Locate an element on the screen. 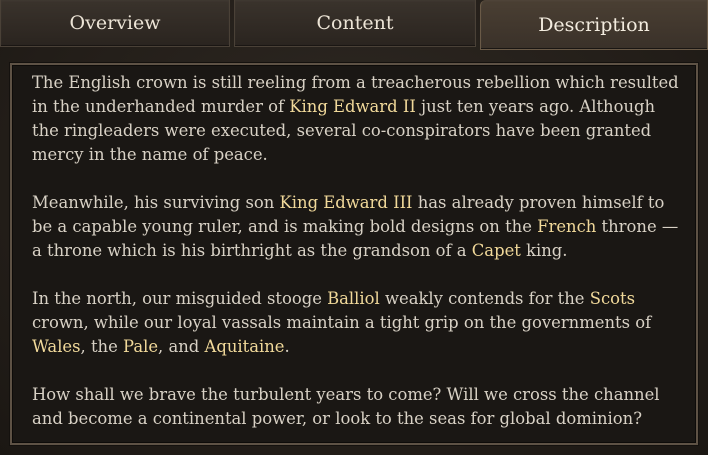 Image resolution: width=708 pixels, height=455 pixels. highlighted-term: French is located at coordinates (567, 226).